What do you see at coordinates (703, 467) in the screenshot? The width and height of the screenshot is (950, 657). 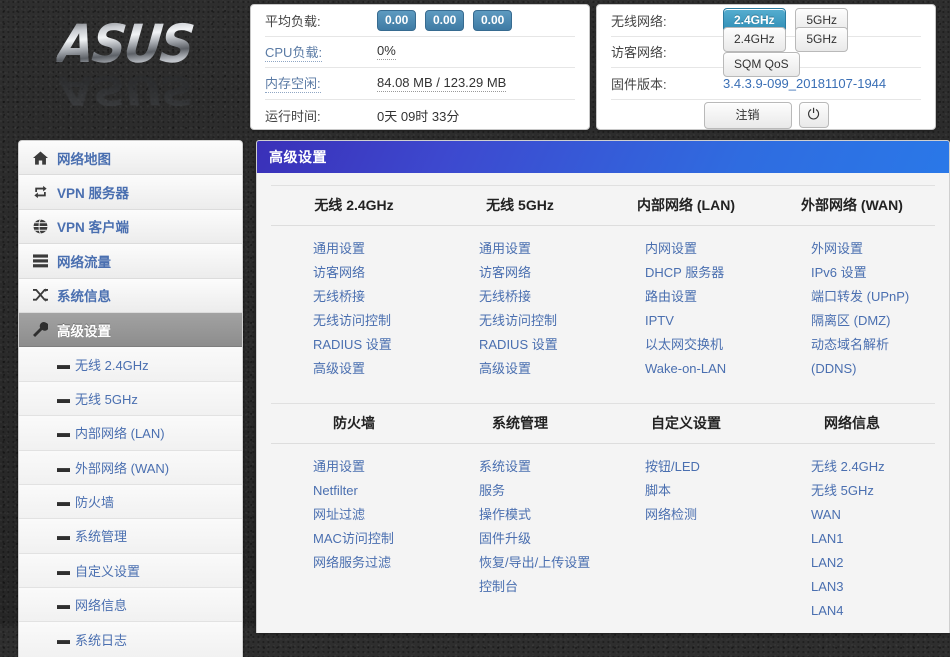 I see `settings-link: 按钮/LED` at bounding box center [703, 467].